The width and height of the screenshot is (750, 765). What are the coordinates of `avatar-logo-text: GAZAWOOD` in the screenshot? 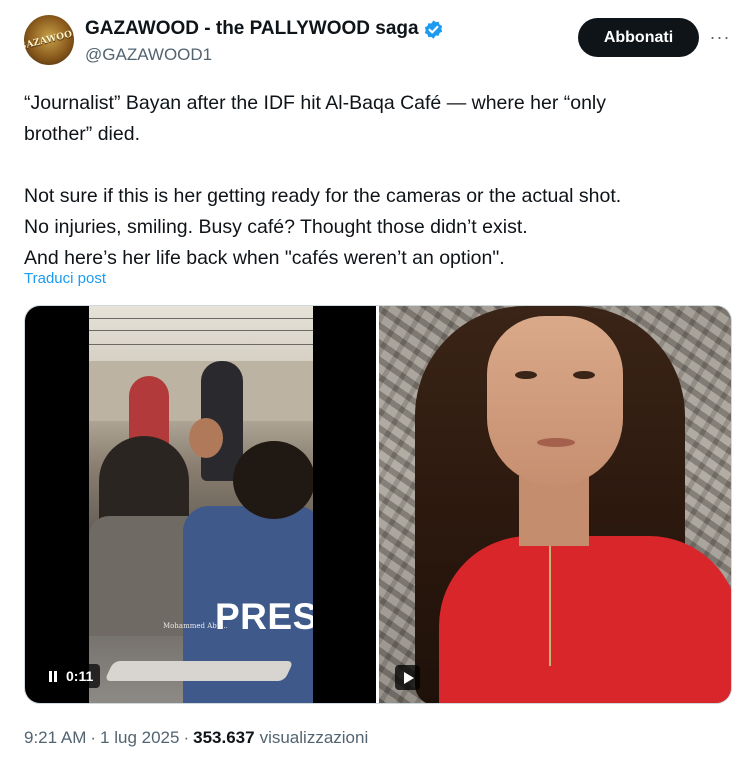 It's located at (49, 40).